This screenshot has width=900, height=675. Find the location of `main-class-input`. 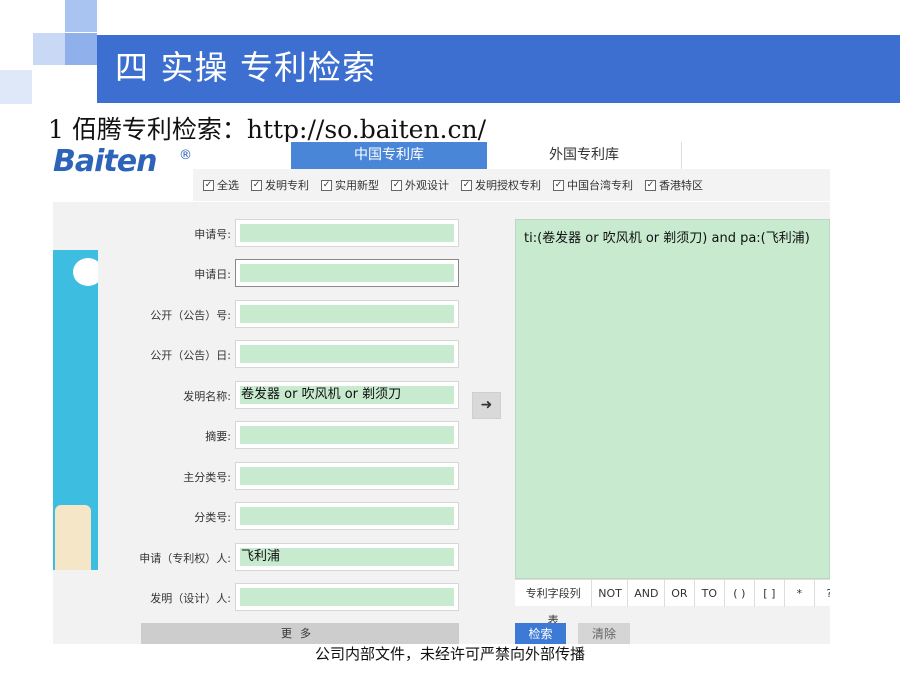

main-class-input is located at coordinates (347, 476).